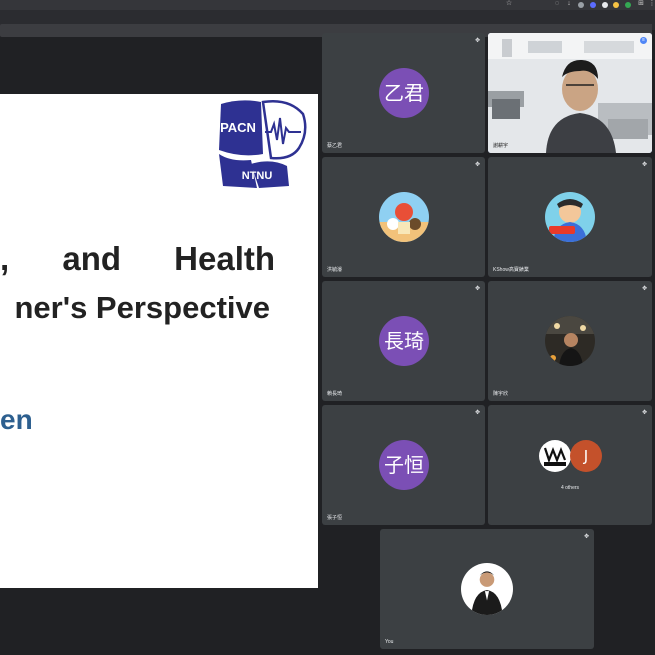 The image size is (655, 655). Describe the element at coordinates (569, 4) in the screenshot. I see `download-icon: ↓` at that location.